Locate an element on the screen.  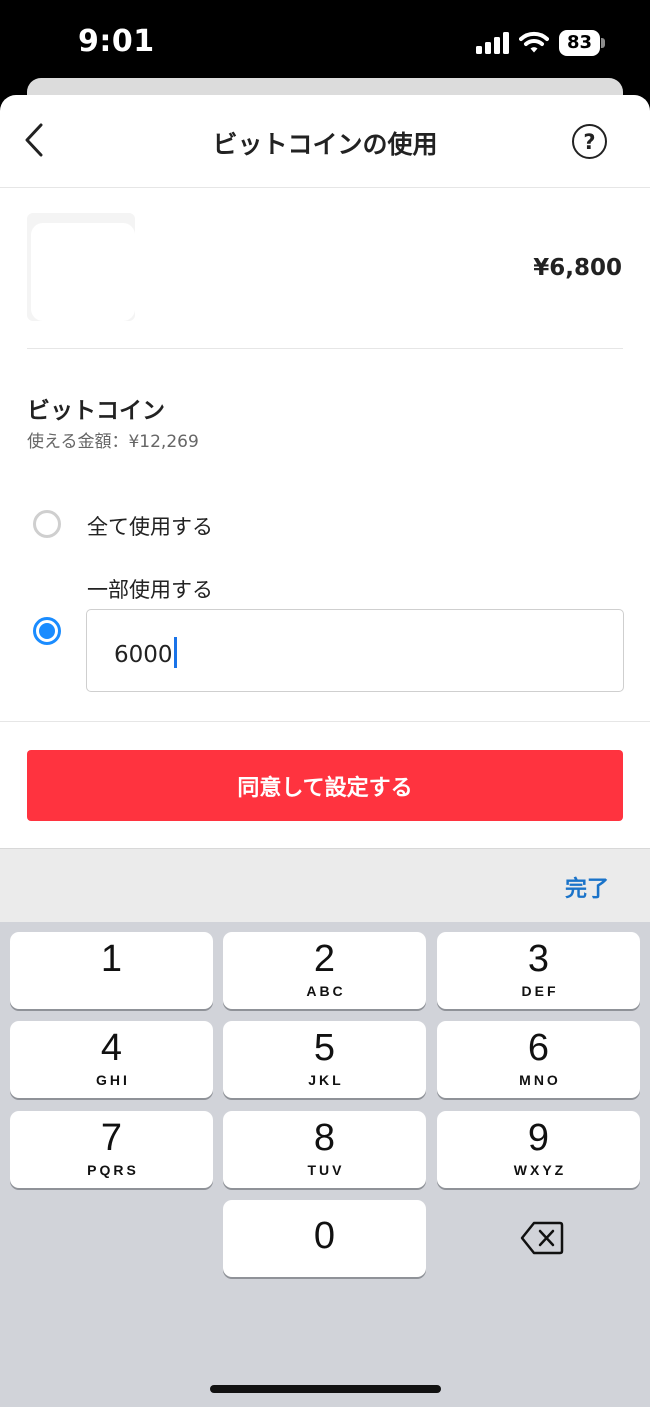
key-digit: 7 is located at coordinates (111, 1138).